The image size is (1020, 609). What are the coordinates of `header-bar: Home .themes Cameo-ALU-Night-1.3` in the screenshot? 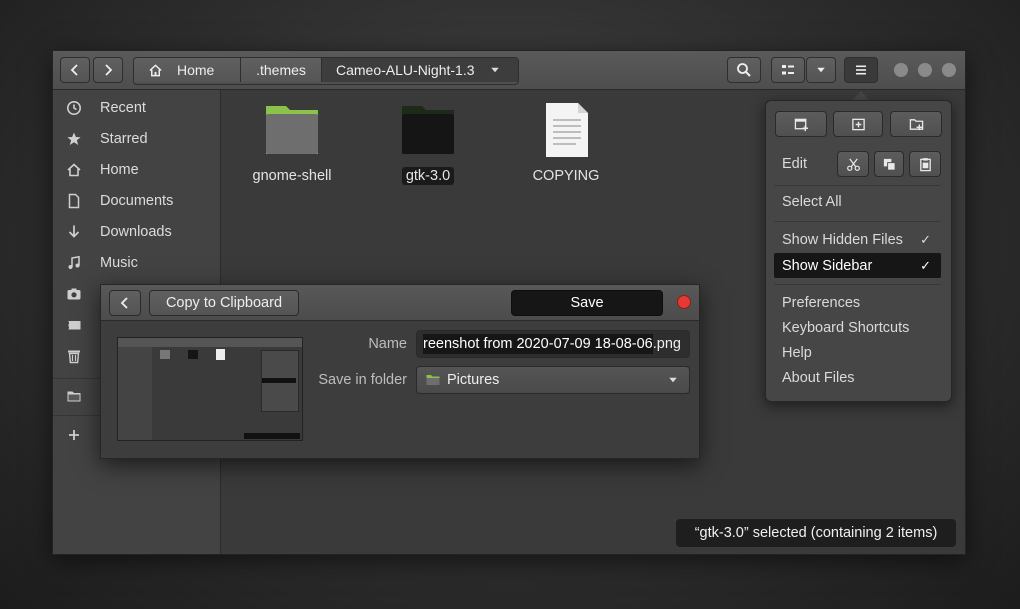 It's located at (509, 70).